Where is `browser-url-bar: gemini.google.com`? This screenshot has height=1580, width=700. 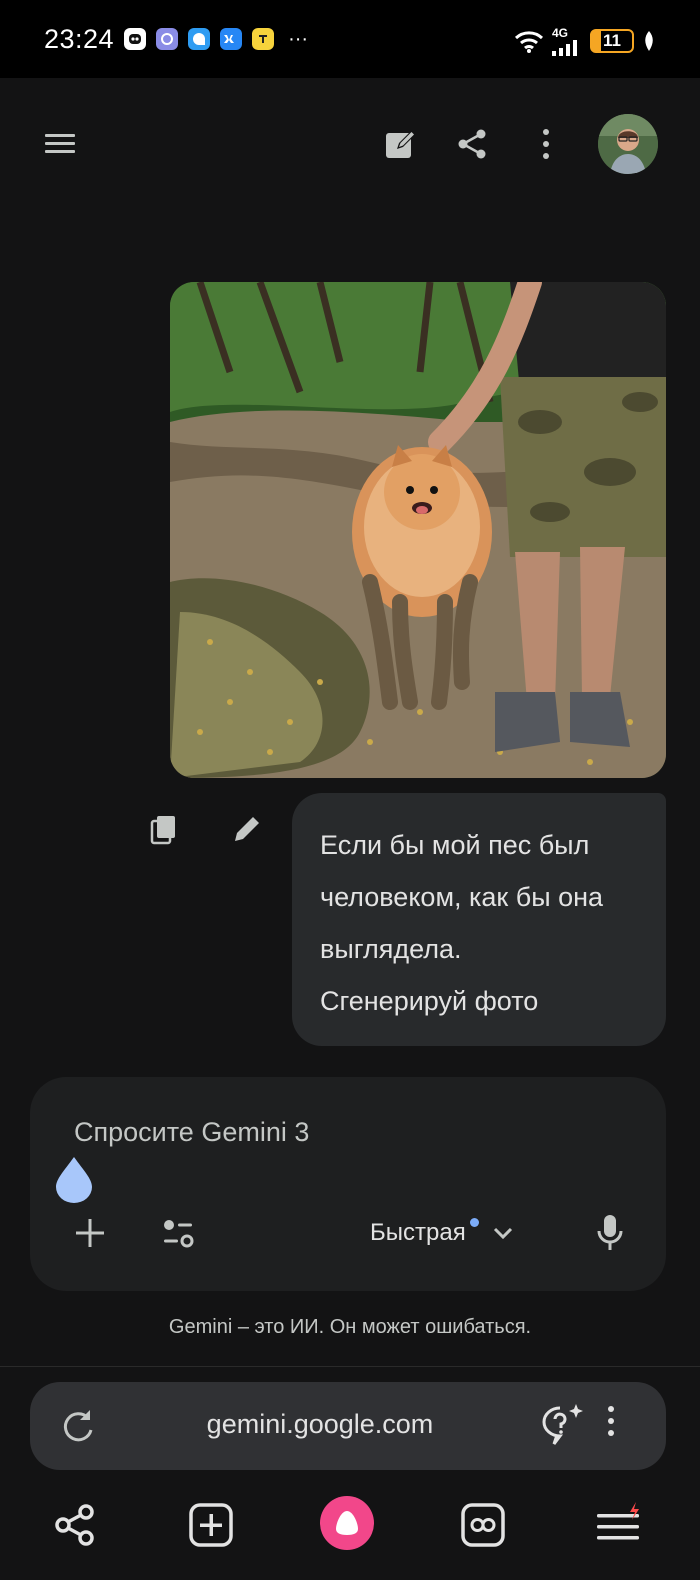 browser-url-bar: gemini.google.com is located at coordinates (348, 1426).